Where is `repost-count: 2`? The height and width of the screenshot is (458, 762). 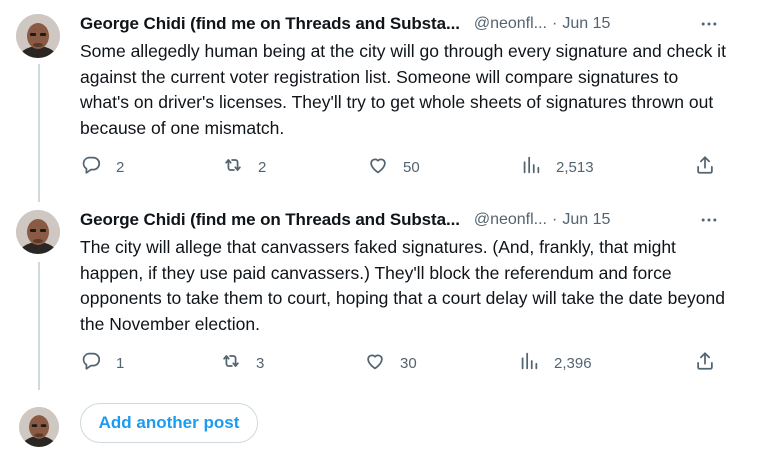 repost-count: 2 is located at coordinates (262, 167).